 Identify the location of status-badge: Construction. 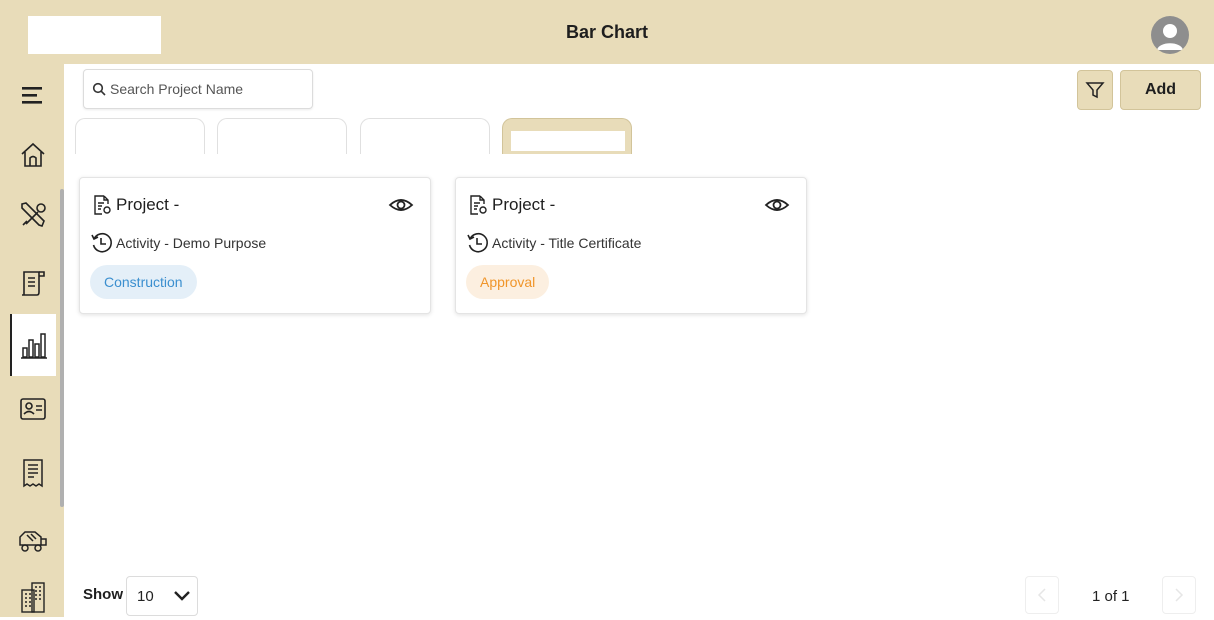
(143, 282).